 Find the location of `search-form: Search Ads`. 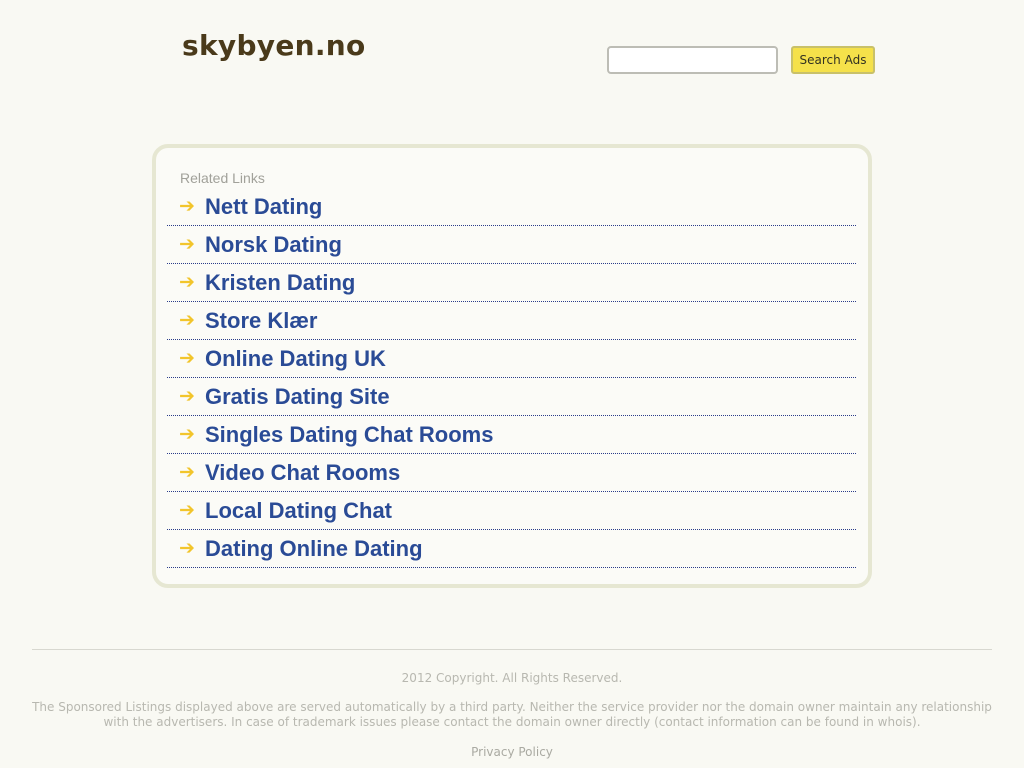

search-form: Search Ads is located at coordinates (741, 60).